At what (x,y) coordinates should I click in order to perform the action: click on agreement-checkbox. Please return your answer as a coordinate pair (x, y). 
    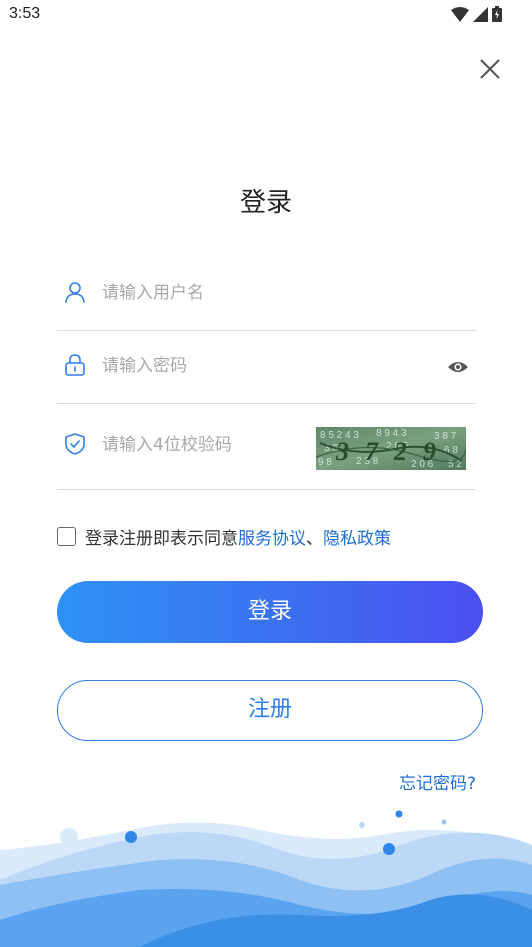
    Looking at the image, I should click on (66, 536).